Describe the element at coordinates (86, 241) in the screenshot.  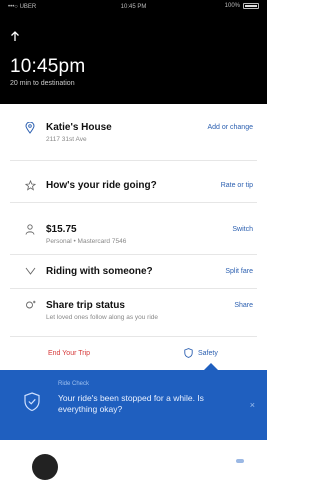
I see `payment-method: Personal • Mastercard 7546` at that location.